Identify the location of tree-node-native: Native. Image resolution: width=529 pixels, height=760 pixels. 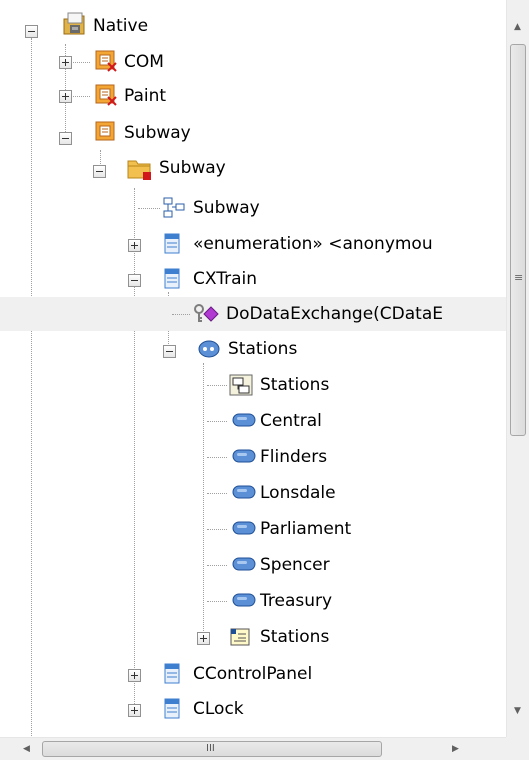
(253, 28).